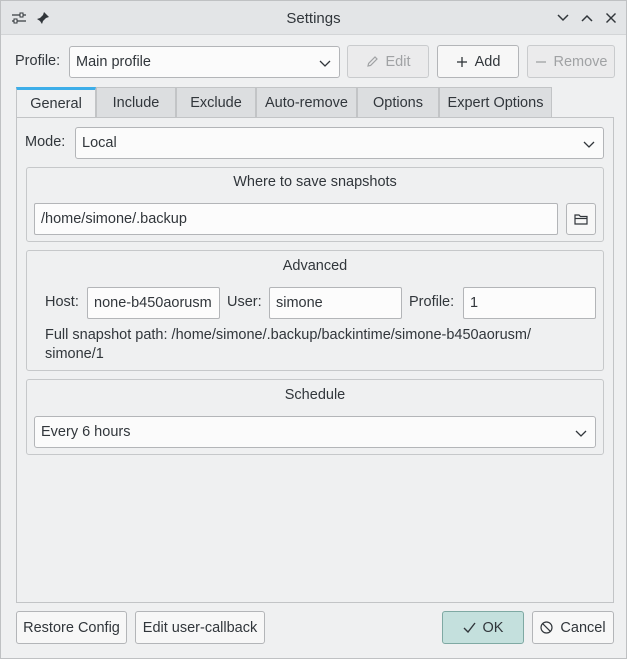 The width and height of the screenshot is (627, 659). Describe the element at coordinates (153, 303) in the screenshot. I see `host-input: none-b450aorusm` at that location.